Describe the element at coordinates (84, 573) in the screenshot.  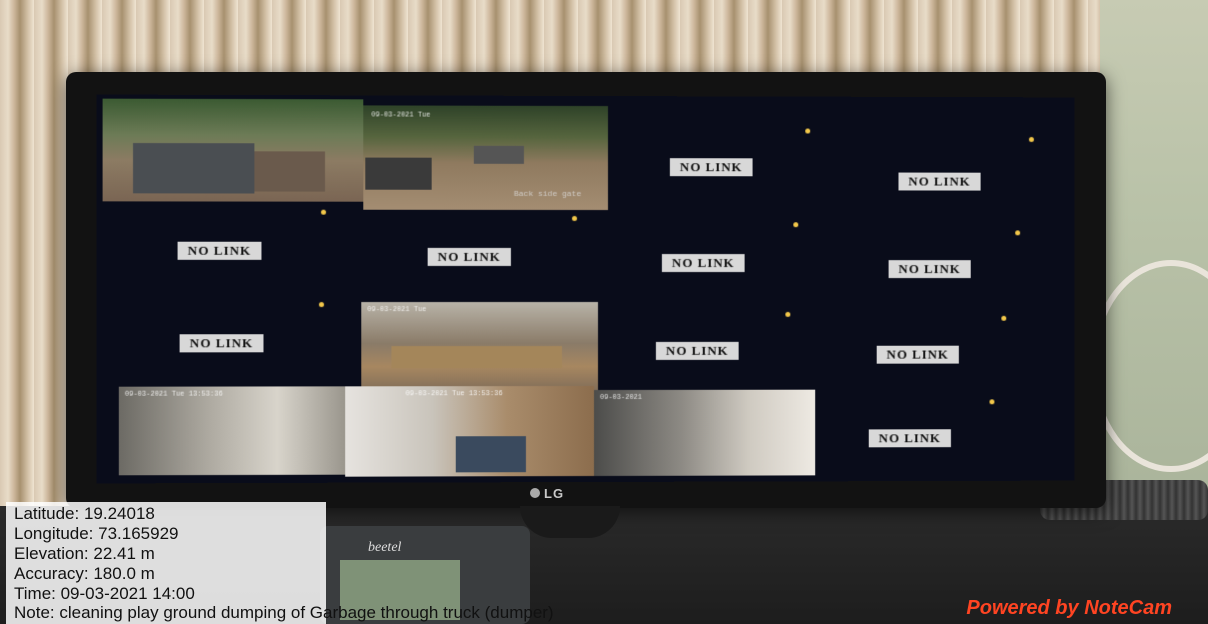
I see `accuracy-text: Accuracy: 180.0 m` at that location.